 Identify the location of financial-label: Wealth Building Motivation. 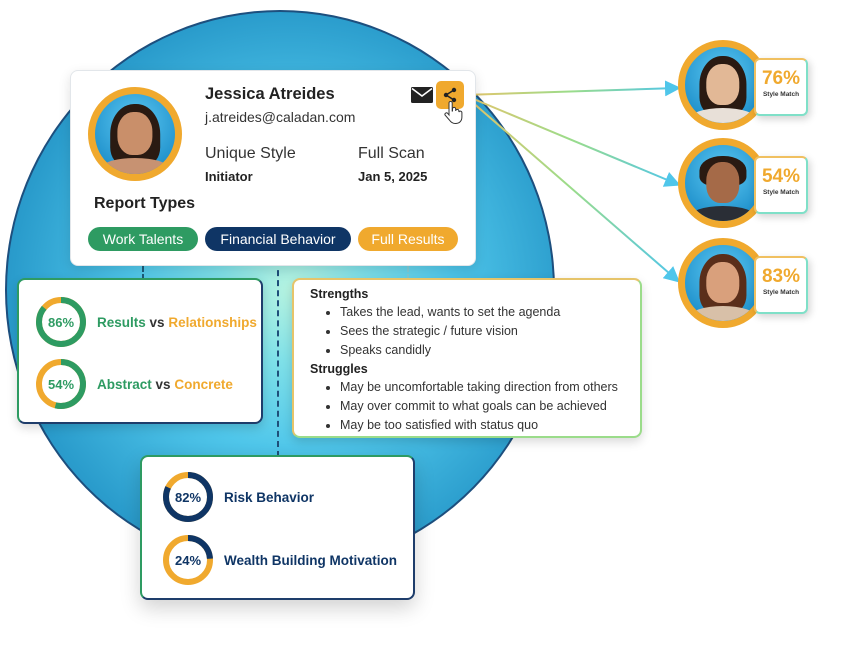
(310, 560).